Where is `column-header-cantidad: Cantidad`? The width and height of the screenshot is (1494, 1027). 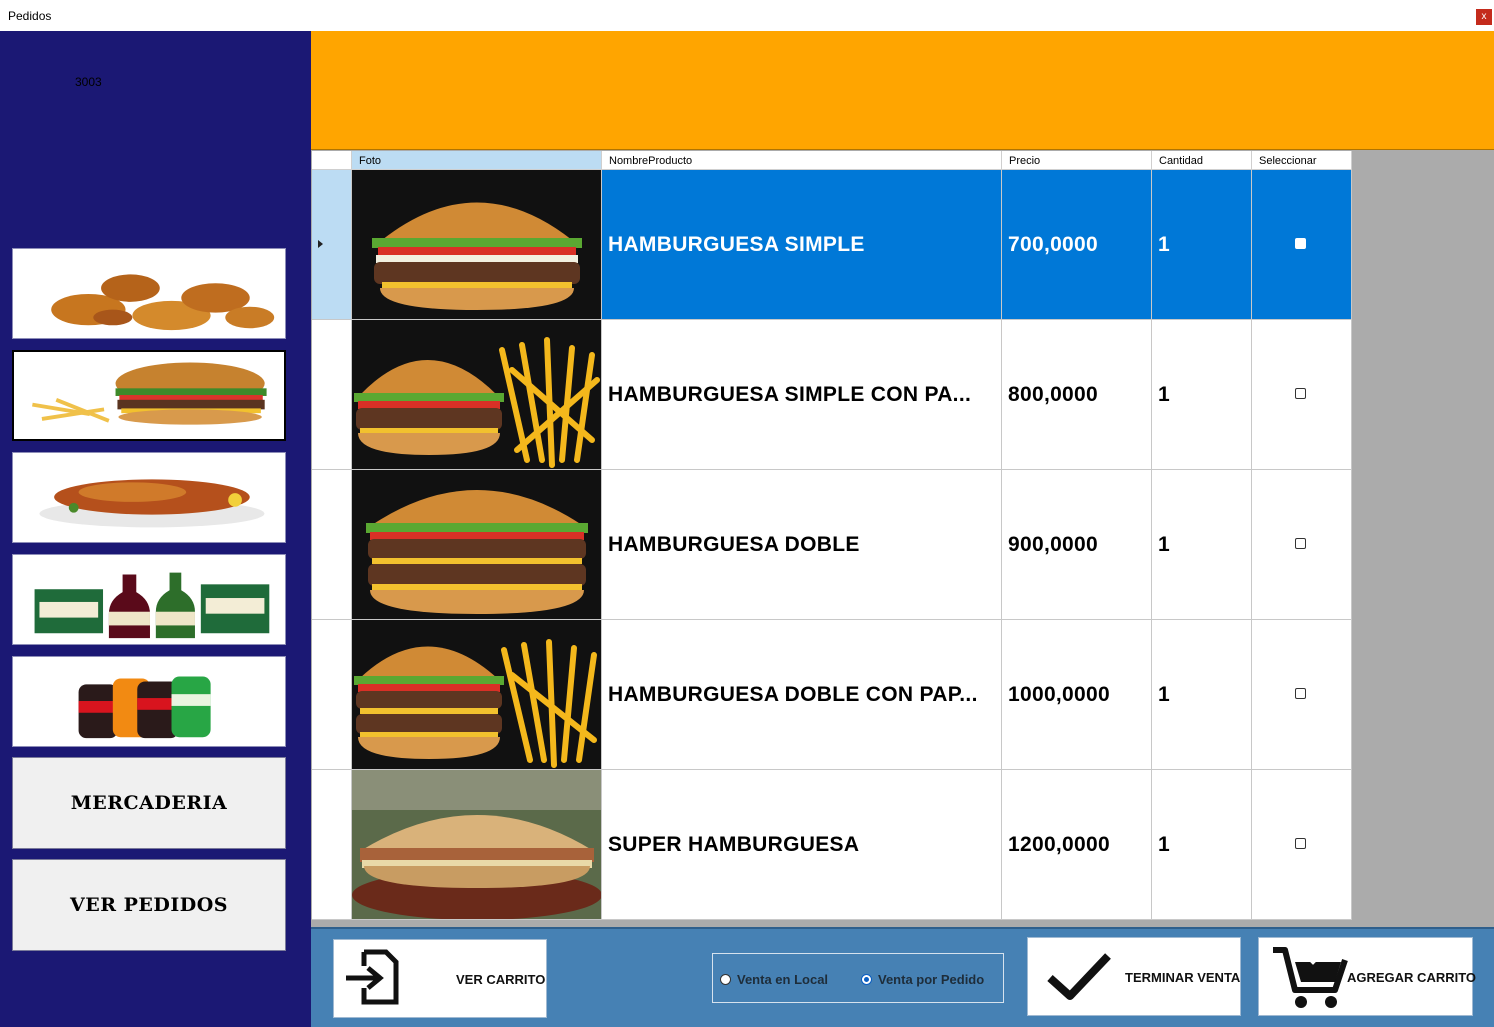
column-header-cantidad: Cantidad is located at coordinates (1202, 160).